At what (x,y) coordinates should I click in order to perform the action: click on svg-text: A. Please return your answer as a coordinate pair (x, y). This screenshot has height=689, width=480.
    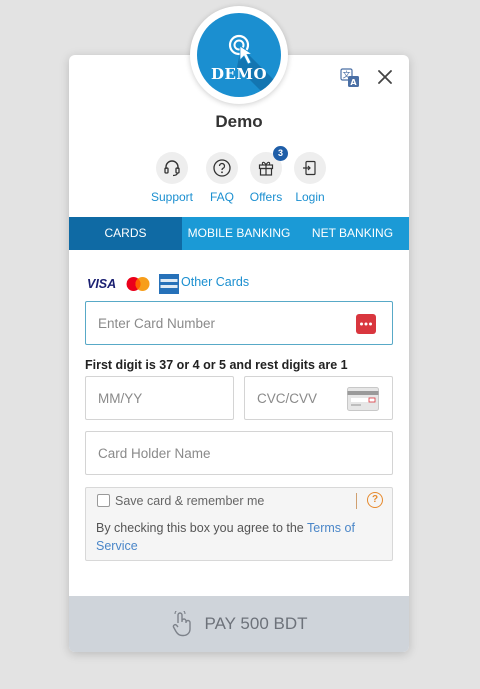
    Looking at the image, I should click on (353, 82).